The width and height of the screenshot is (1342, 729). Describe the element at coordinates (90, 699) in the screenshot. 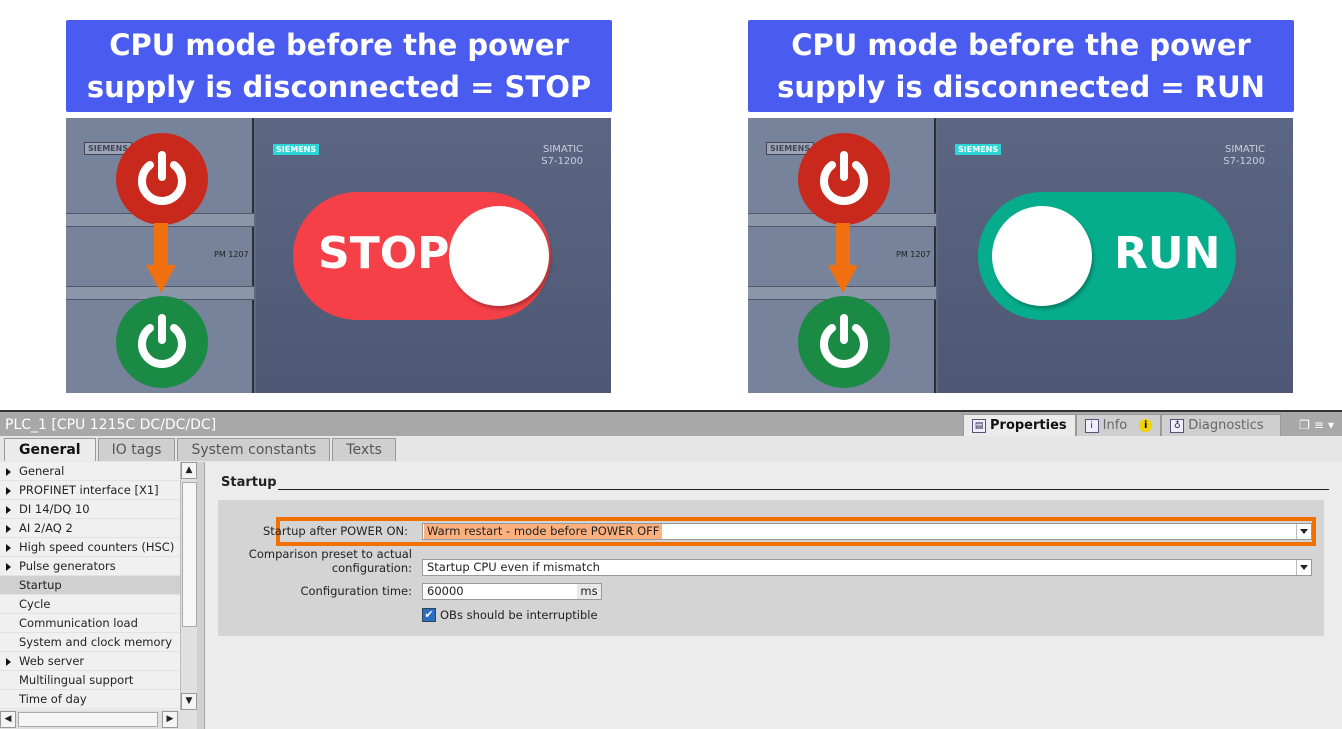

I see `tree-item: Time of day` at that location.